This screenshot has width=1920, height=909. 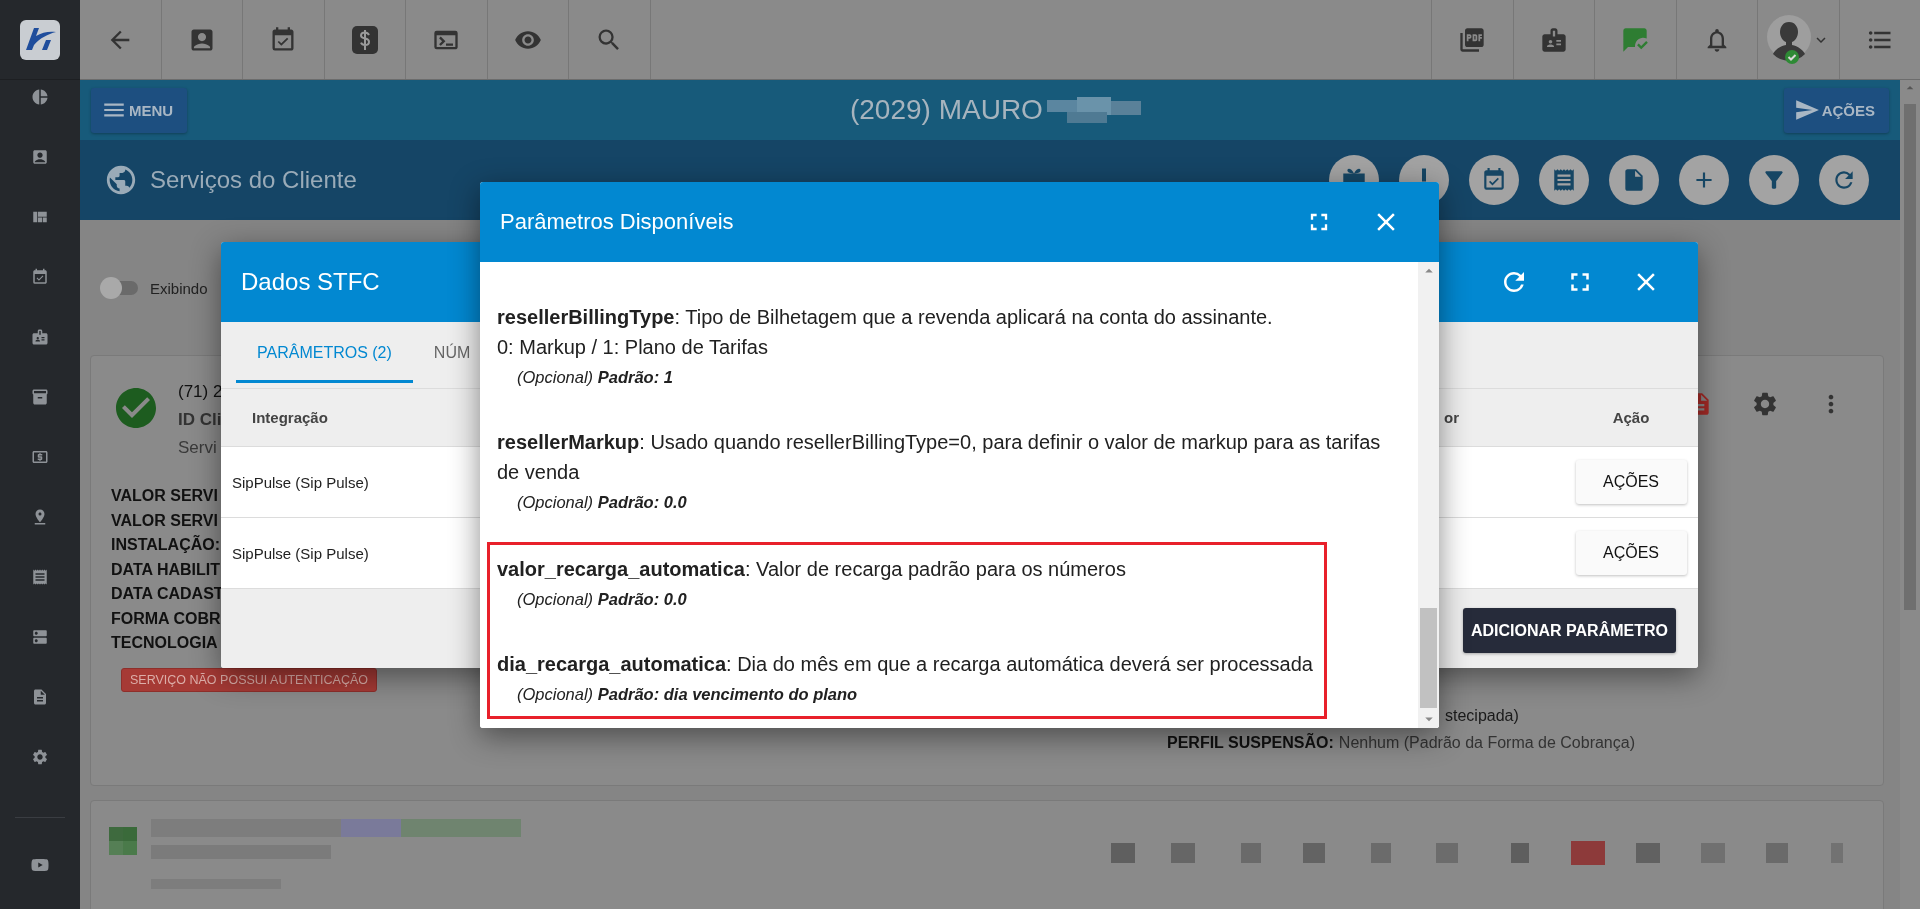 What do you see at coordinates (364, 39) in the screenshot?
I see `dollar-icon` at bounding box center [364, 39].